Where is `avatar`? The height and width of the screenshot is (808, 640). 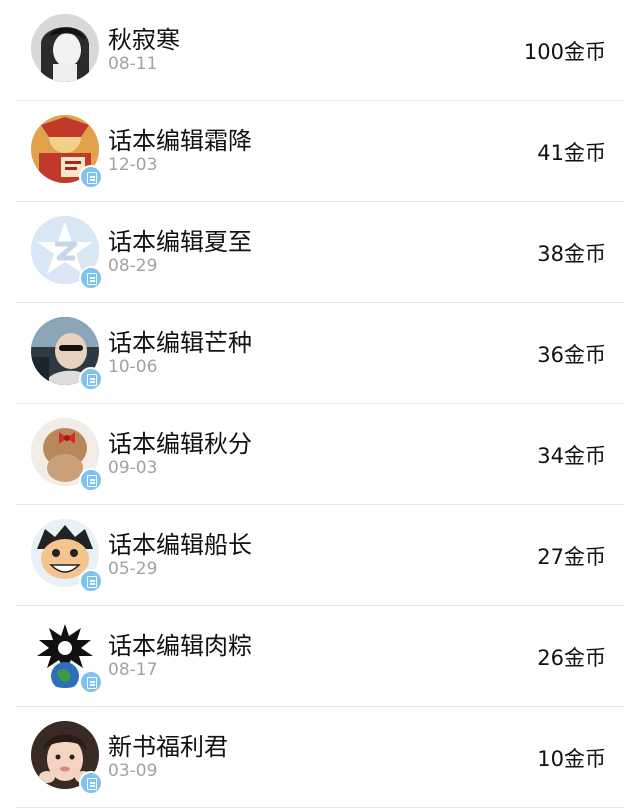 avatar is located at coordinates (65, 48).